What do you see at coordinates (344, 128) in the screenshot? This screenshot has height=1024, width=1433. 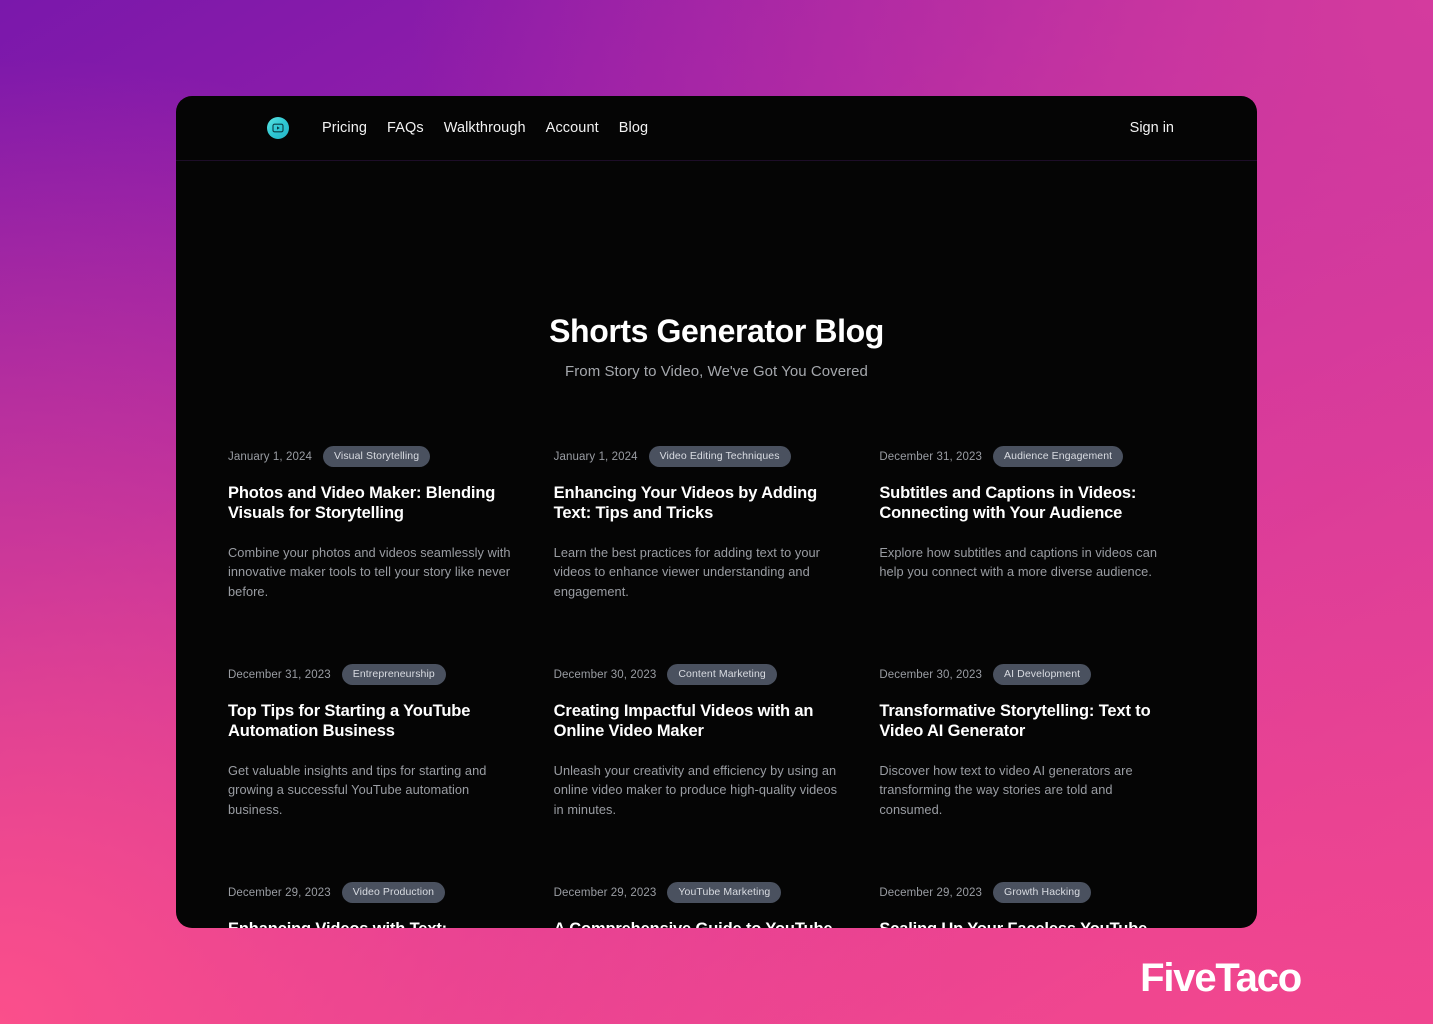 I see `nav-item-pricing: Pricing` at bounding box center [344, 128].